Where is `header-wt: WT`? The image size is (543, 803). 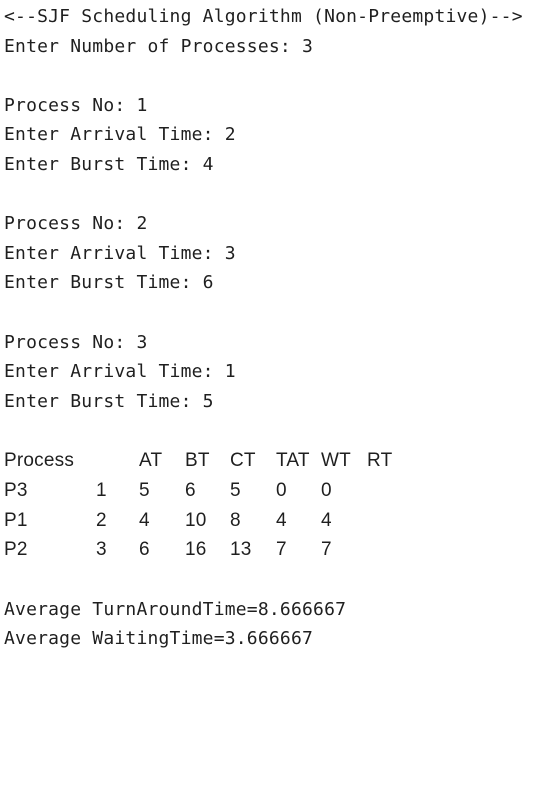 header-wt: WT is located at coordinates (336, 460).